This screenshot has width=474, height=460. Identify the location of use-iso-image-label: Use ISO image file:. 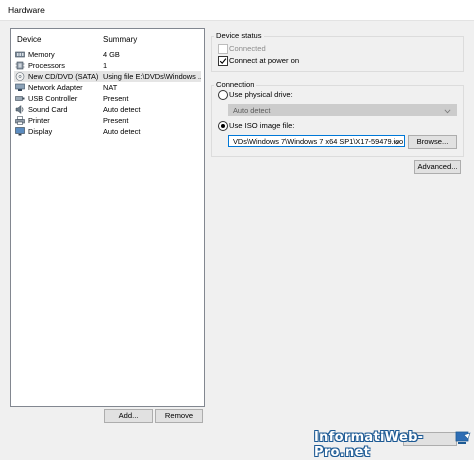
(262, 125).